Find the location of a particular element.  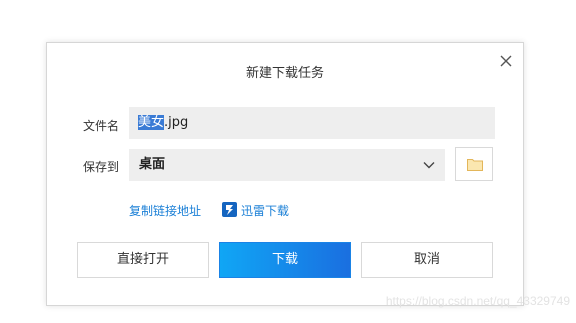

xunlei-icon is located at coordinates (229, 209).